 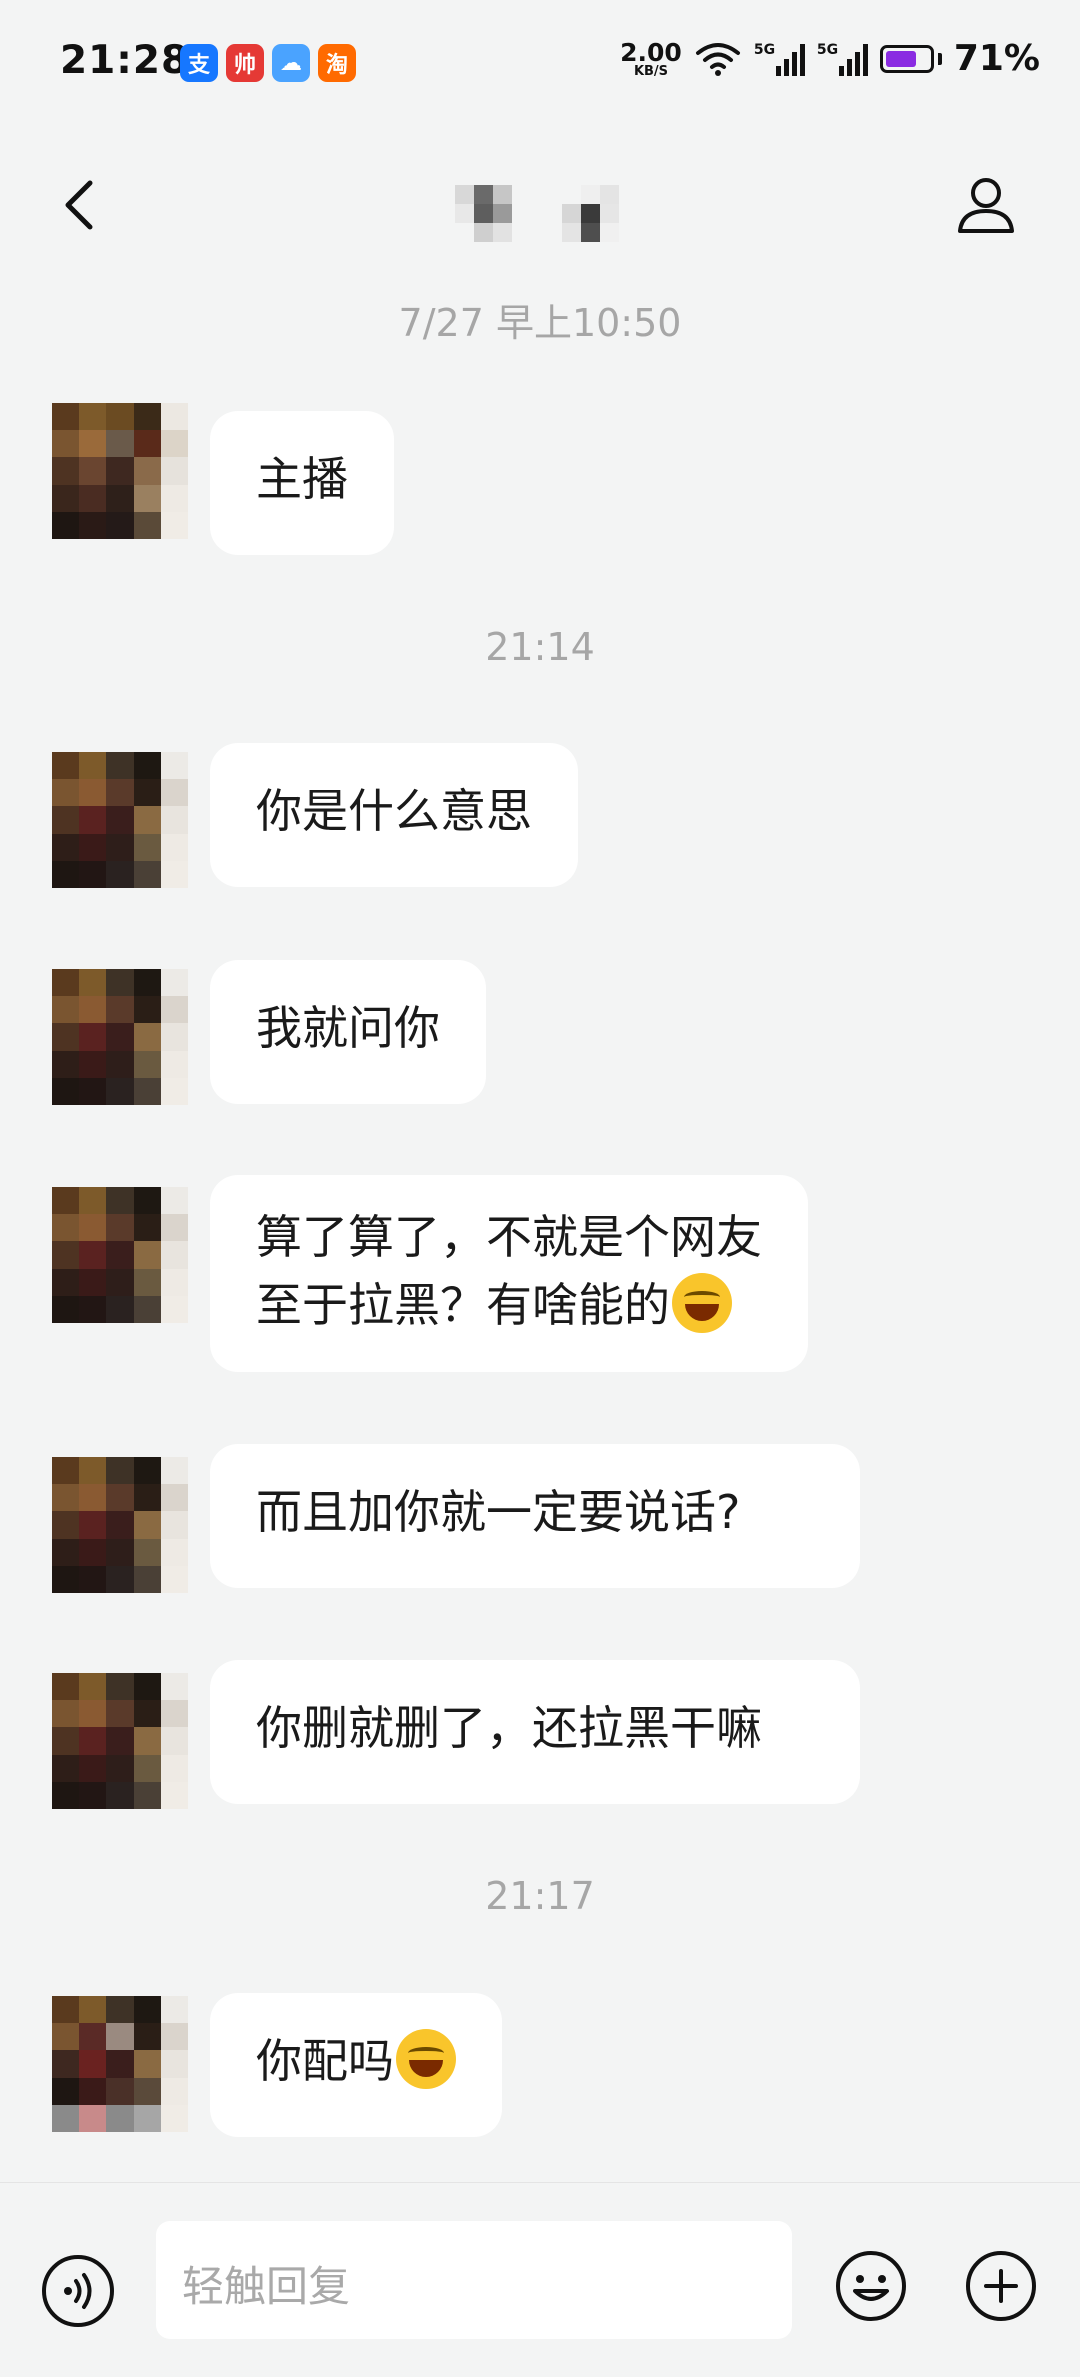 What do you see at coordinates (986, 205) in the screenshot?
I see `profile-button` at bounding box center [986, 205].